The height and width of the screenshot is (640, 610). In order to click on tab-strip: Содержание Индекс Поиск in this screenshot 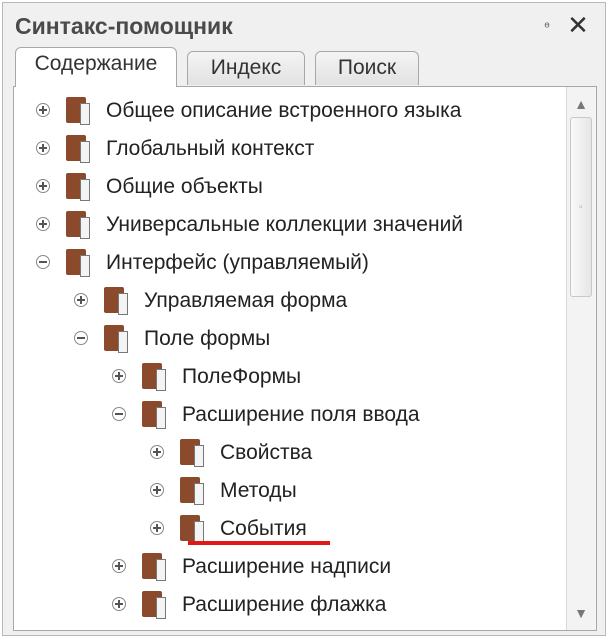, I will do `click(304, 67)`.